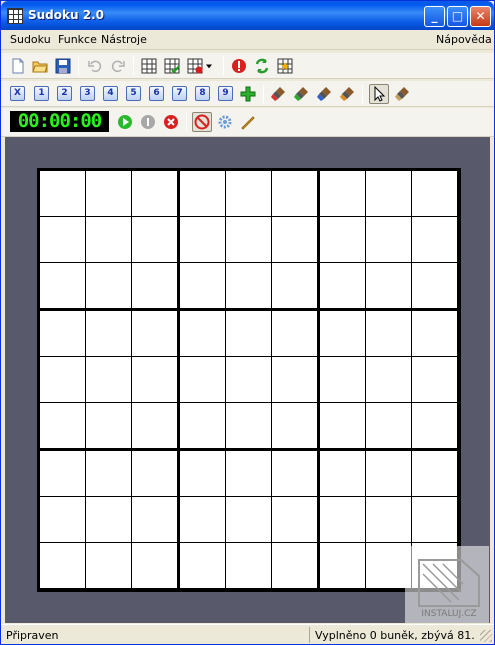 This screenshot has width=495, height=645. What do you see at coordinates (379, 94) in the screenshot?
I see `pointer-cursor-icon` at bounding box center [379, 94].